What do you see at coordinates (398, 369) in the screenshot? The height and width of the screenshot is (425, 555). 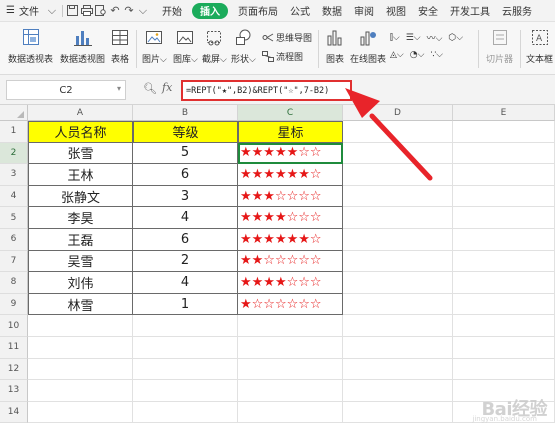 I see `cell-d12` at bounding box center [398, 369].